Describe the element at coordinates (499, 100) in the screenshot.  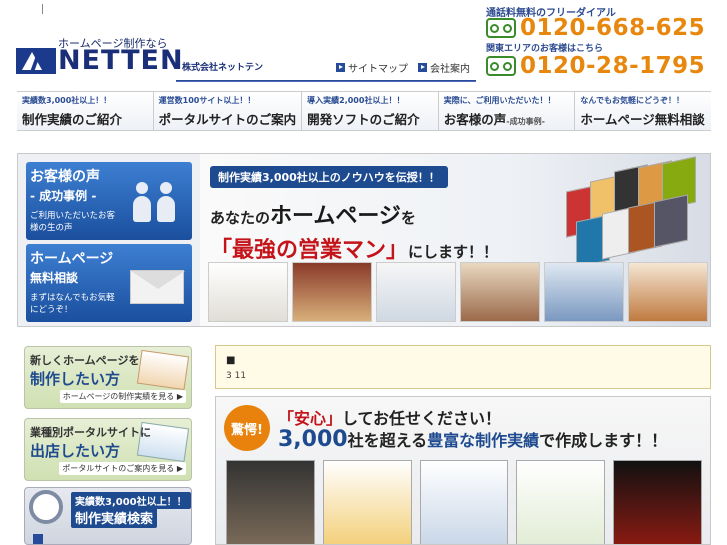
I see `nav-sub-label: 実際に、ご利用いただいた！！` at that location.